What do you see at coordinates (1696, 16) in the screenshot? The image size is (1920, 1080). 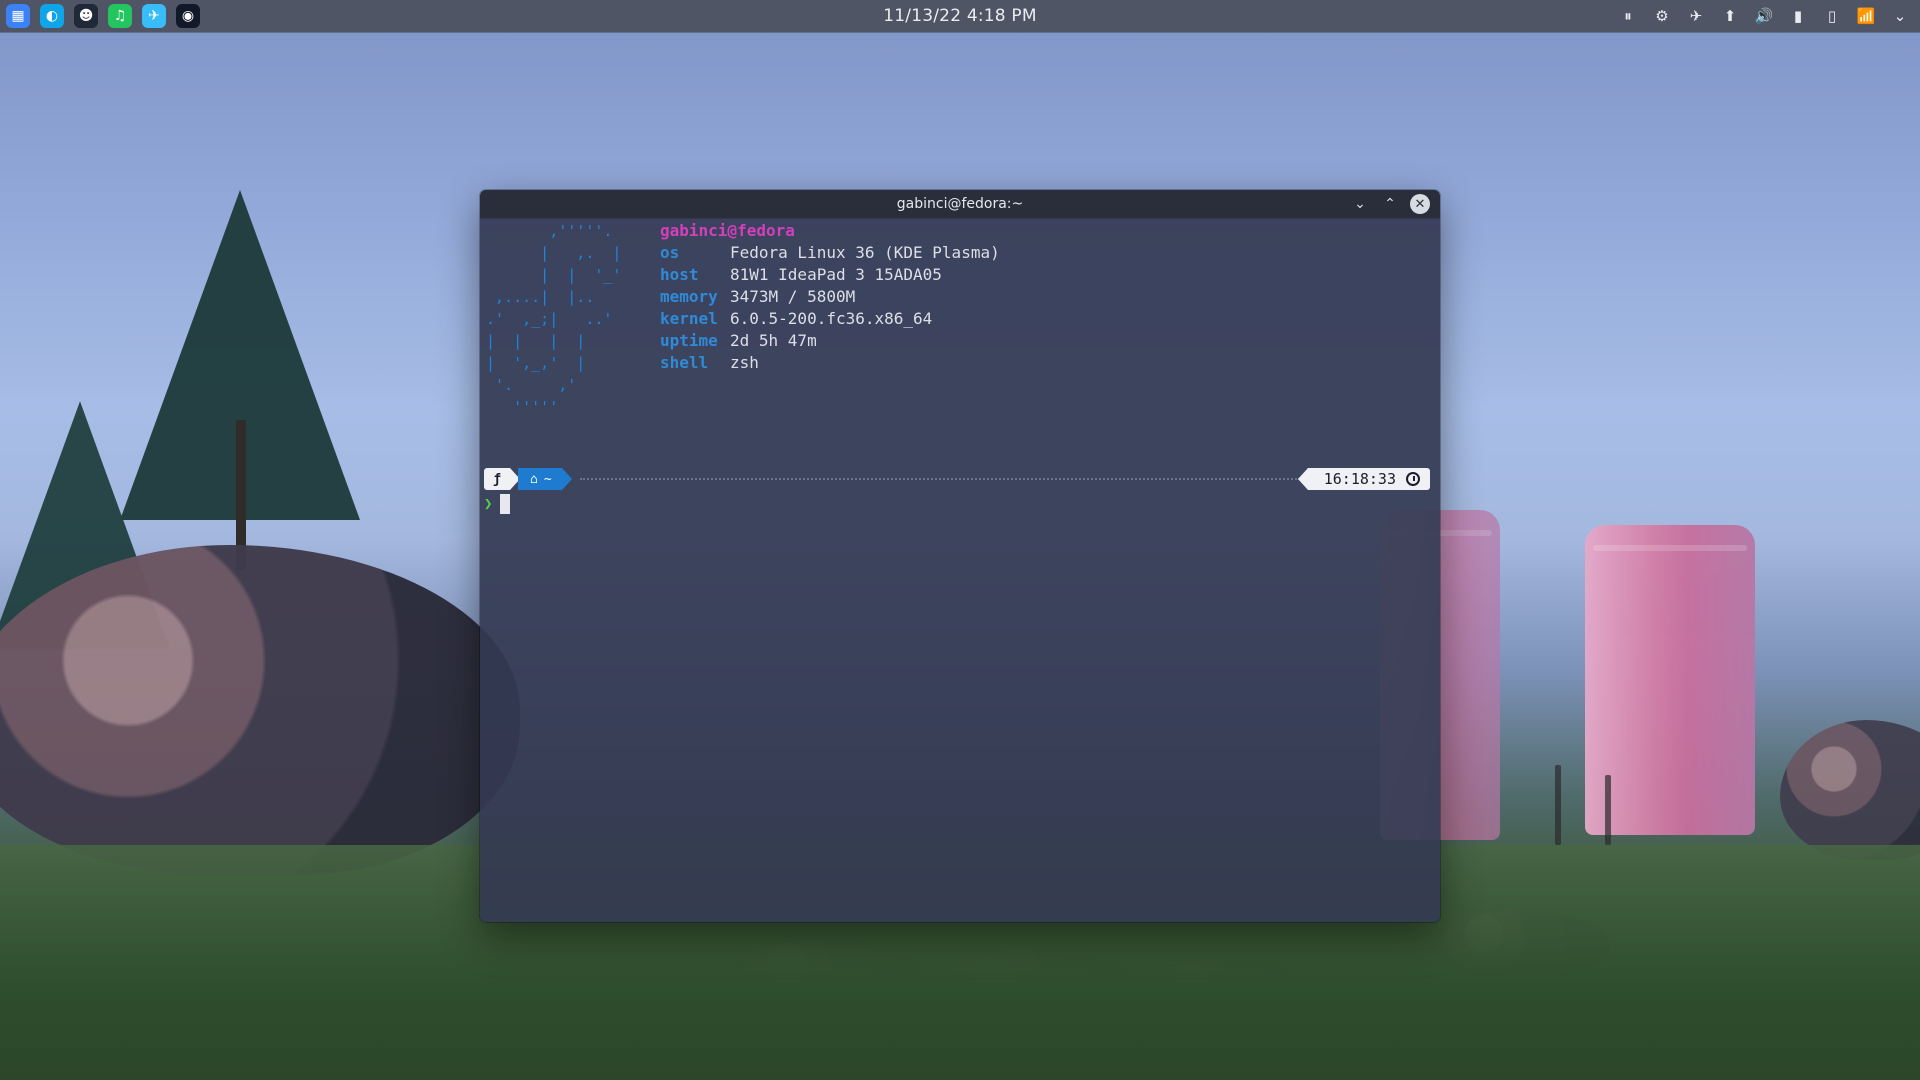 I see `telegram-tray-icon: ✈` at bounding box center [1696, 16].